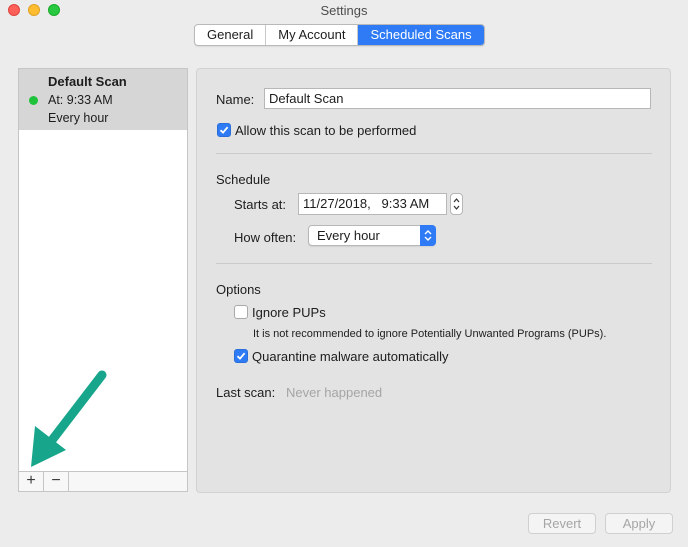 This screenshot has width=688, height=547. I want to click on how-often-dropdown: Every hour, so click(372, 235).